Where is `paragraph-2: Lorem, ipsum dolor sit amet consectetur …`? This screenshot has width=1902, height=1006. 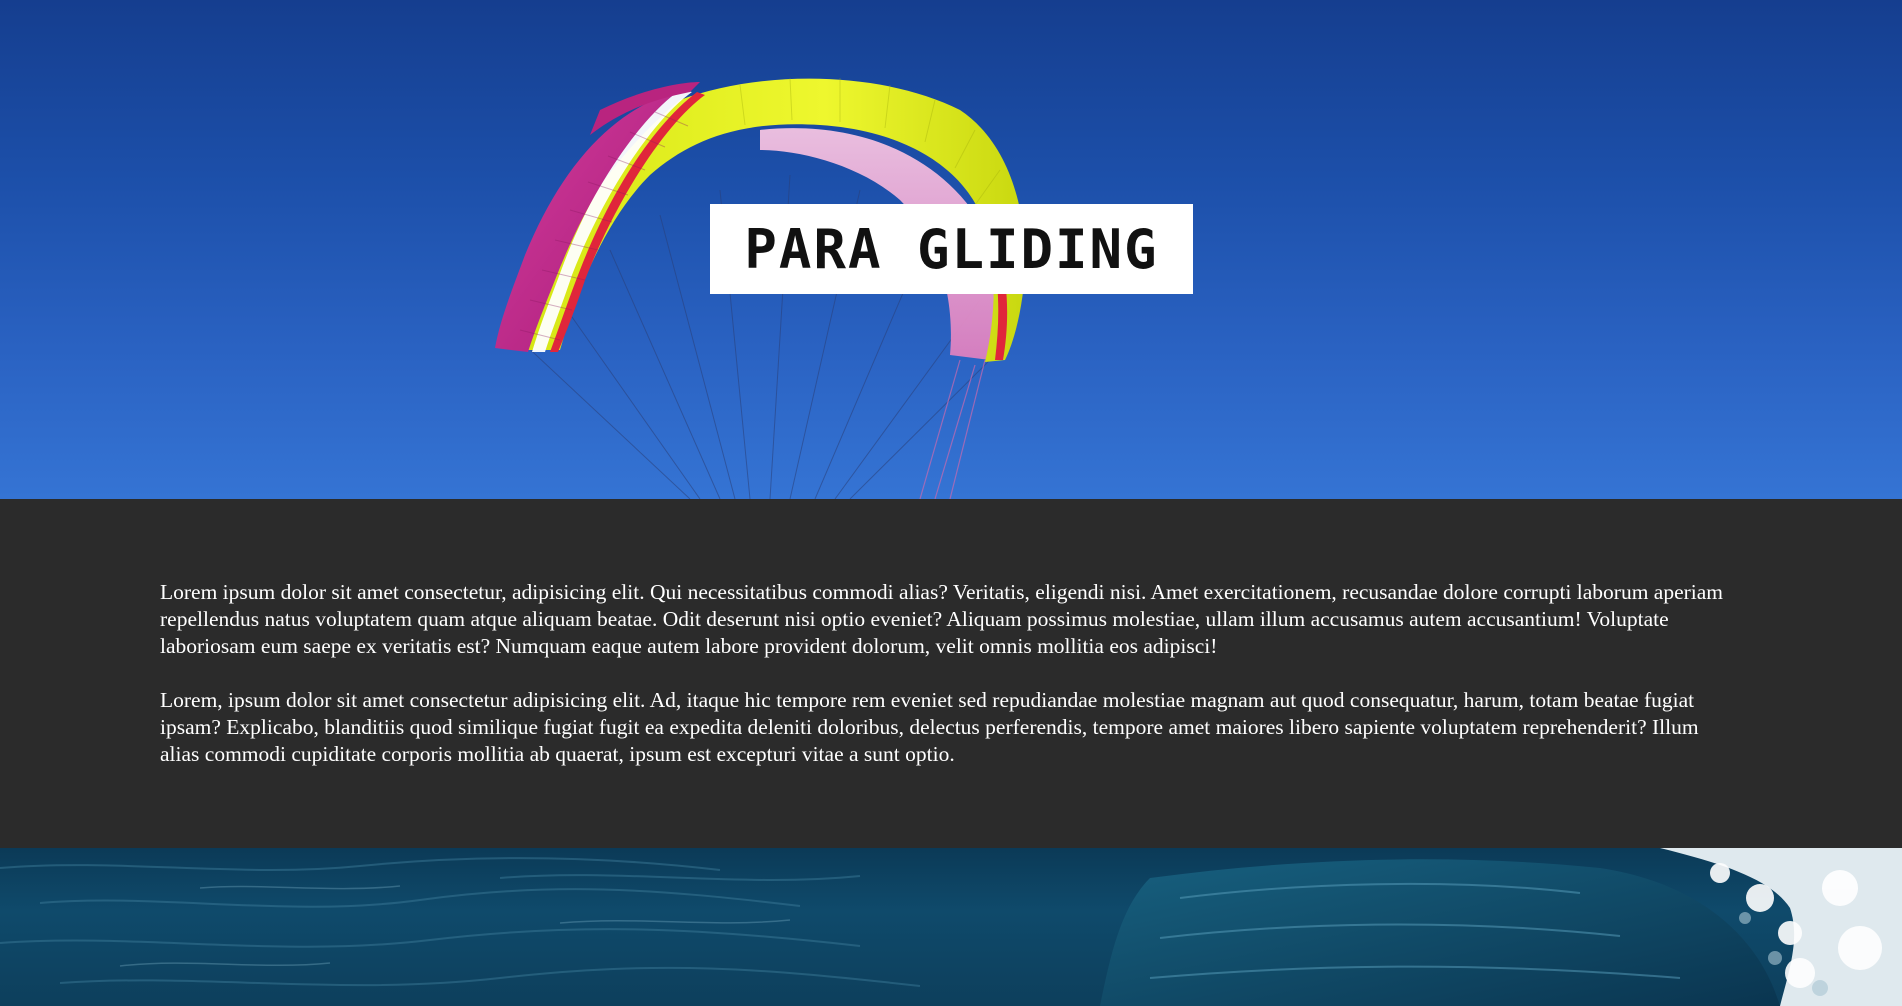
paragraph-2: Lorem, ipsum dolor sit amet consectetur … is located at coordinates (929, 727).